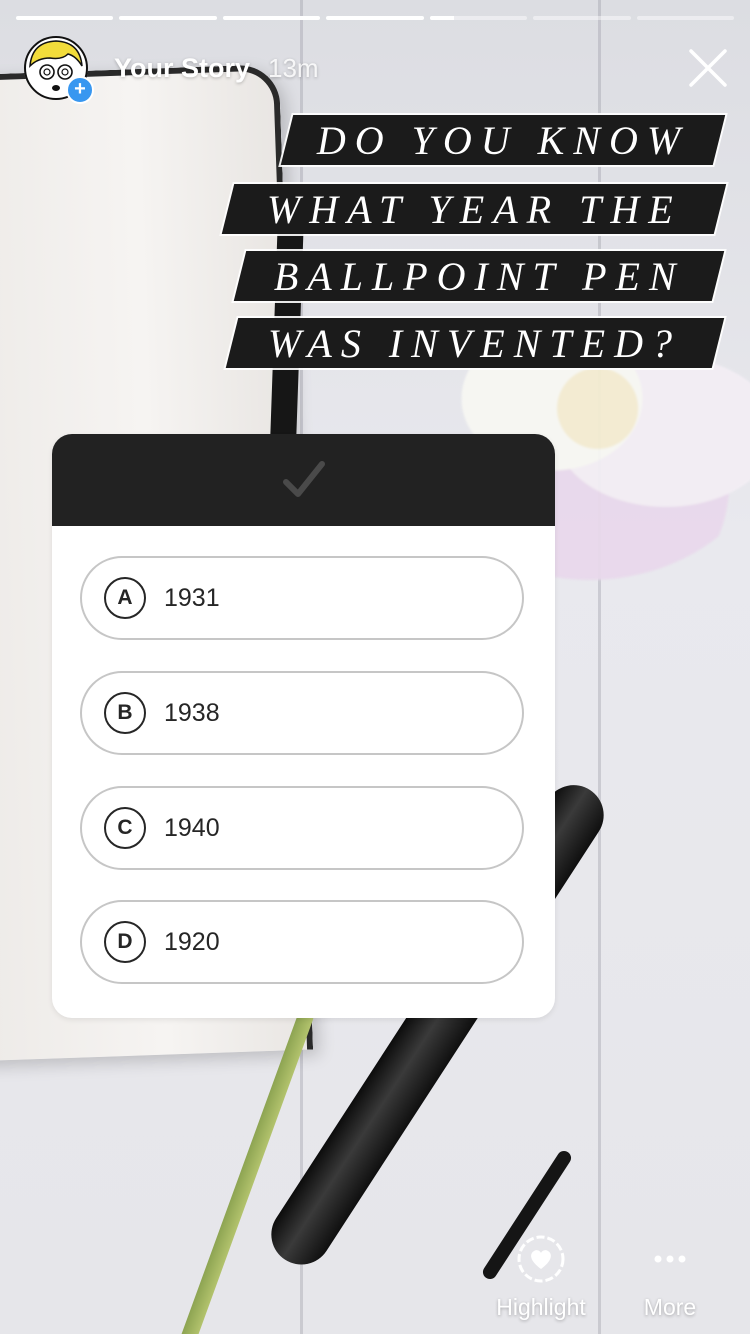  I want to click on highlight-label: Highlight, so click(541, 1307).